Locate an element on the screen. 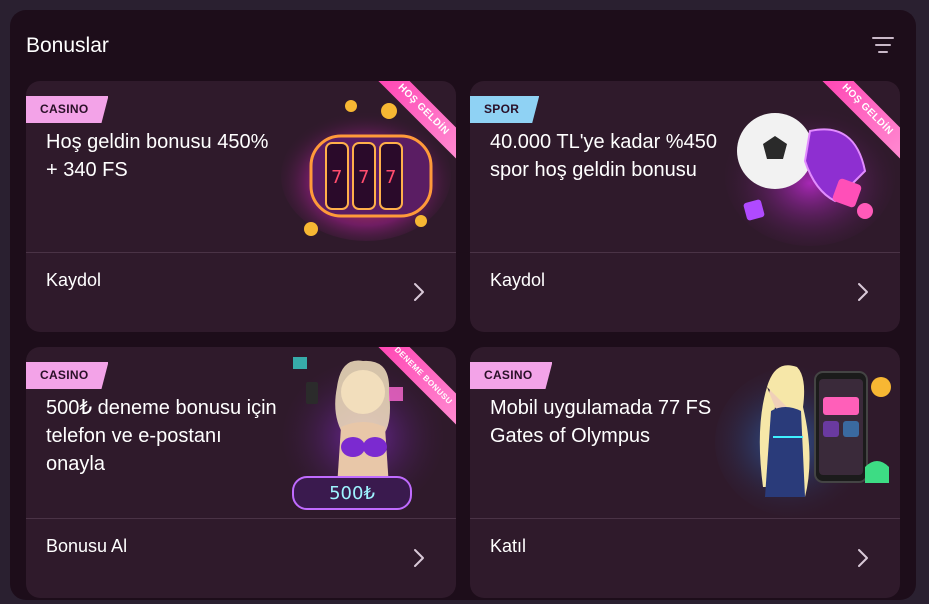 Image resolution: width=929 pixels, height=604 pixels. promo-model-image: 500₺ DENEME BONUSU is located at coordinates (363, 432).